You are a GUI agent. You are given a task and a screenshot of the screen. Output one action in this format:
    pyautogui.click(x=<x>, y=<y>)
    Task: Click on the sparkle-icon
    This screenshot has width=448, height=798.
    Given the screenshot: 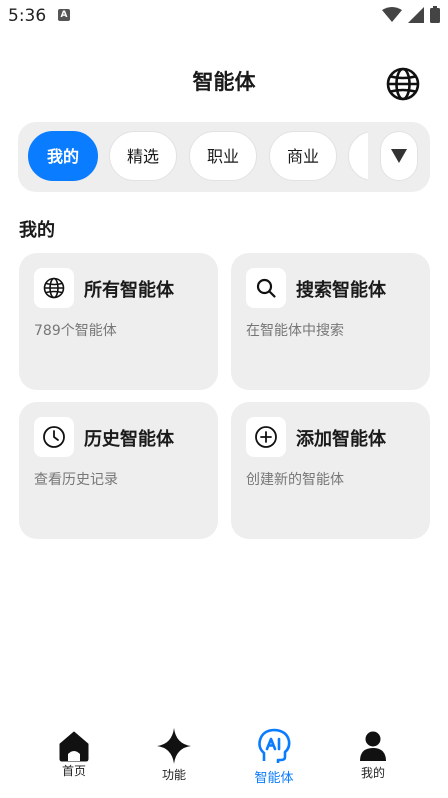 What is the action you would take?
    pyautogui.click(x=174, y=746)
    